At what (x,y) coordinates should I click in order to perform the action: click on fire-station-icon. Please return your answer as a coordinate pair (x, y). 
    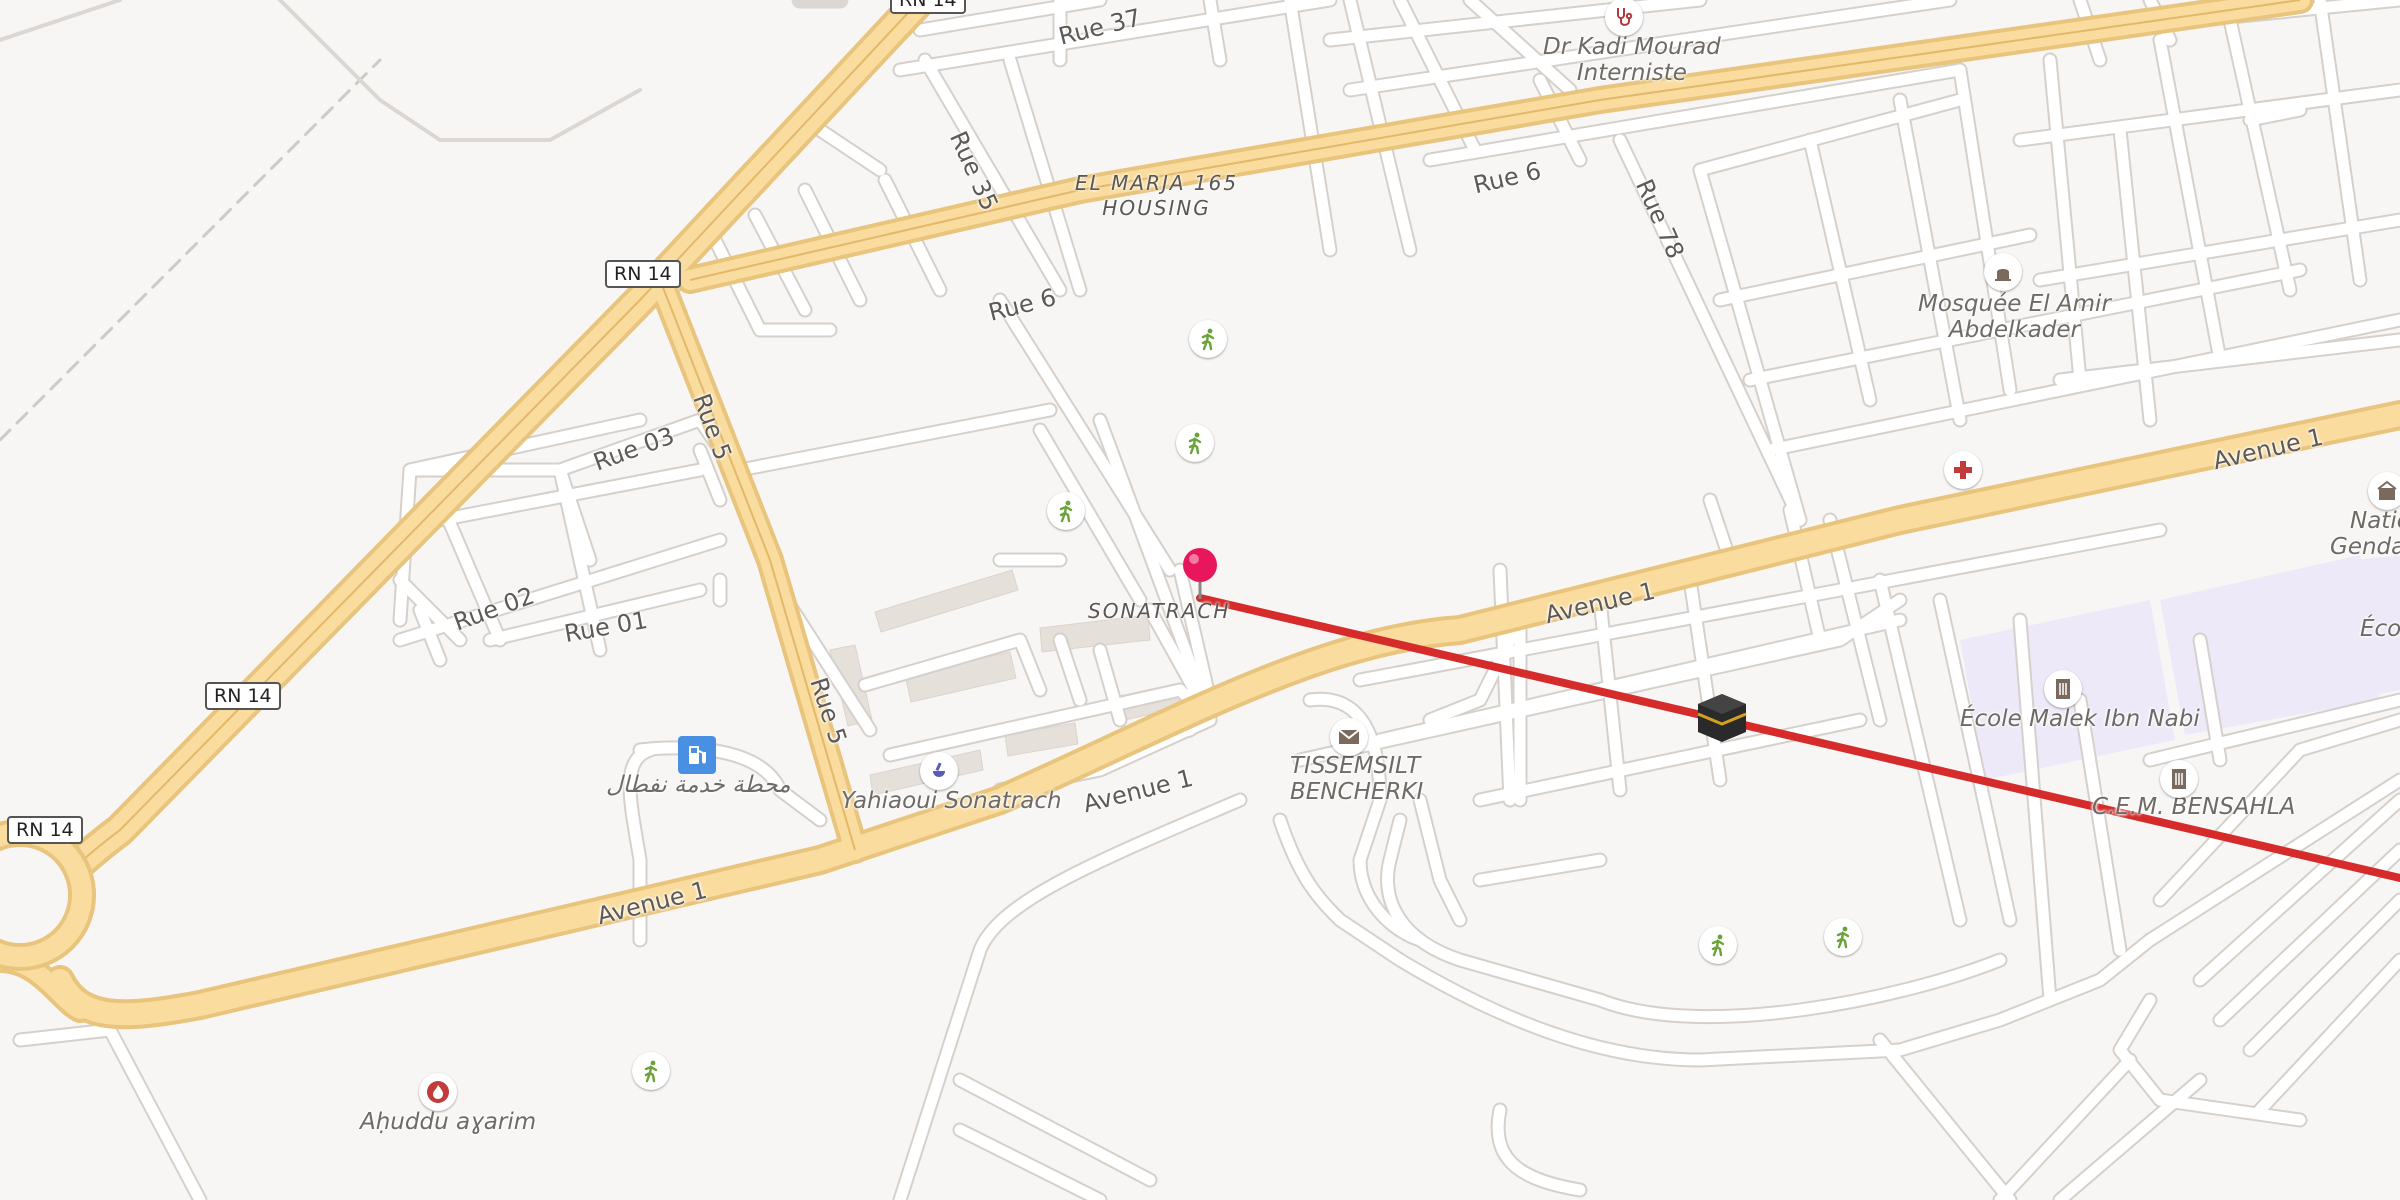
    Looking at the image, I should click on (438, 1092).